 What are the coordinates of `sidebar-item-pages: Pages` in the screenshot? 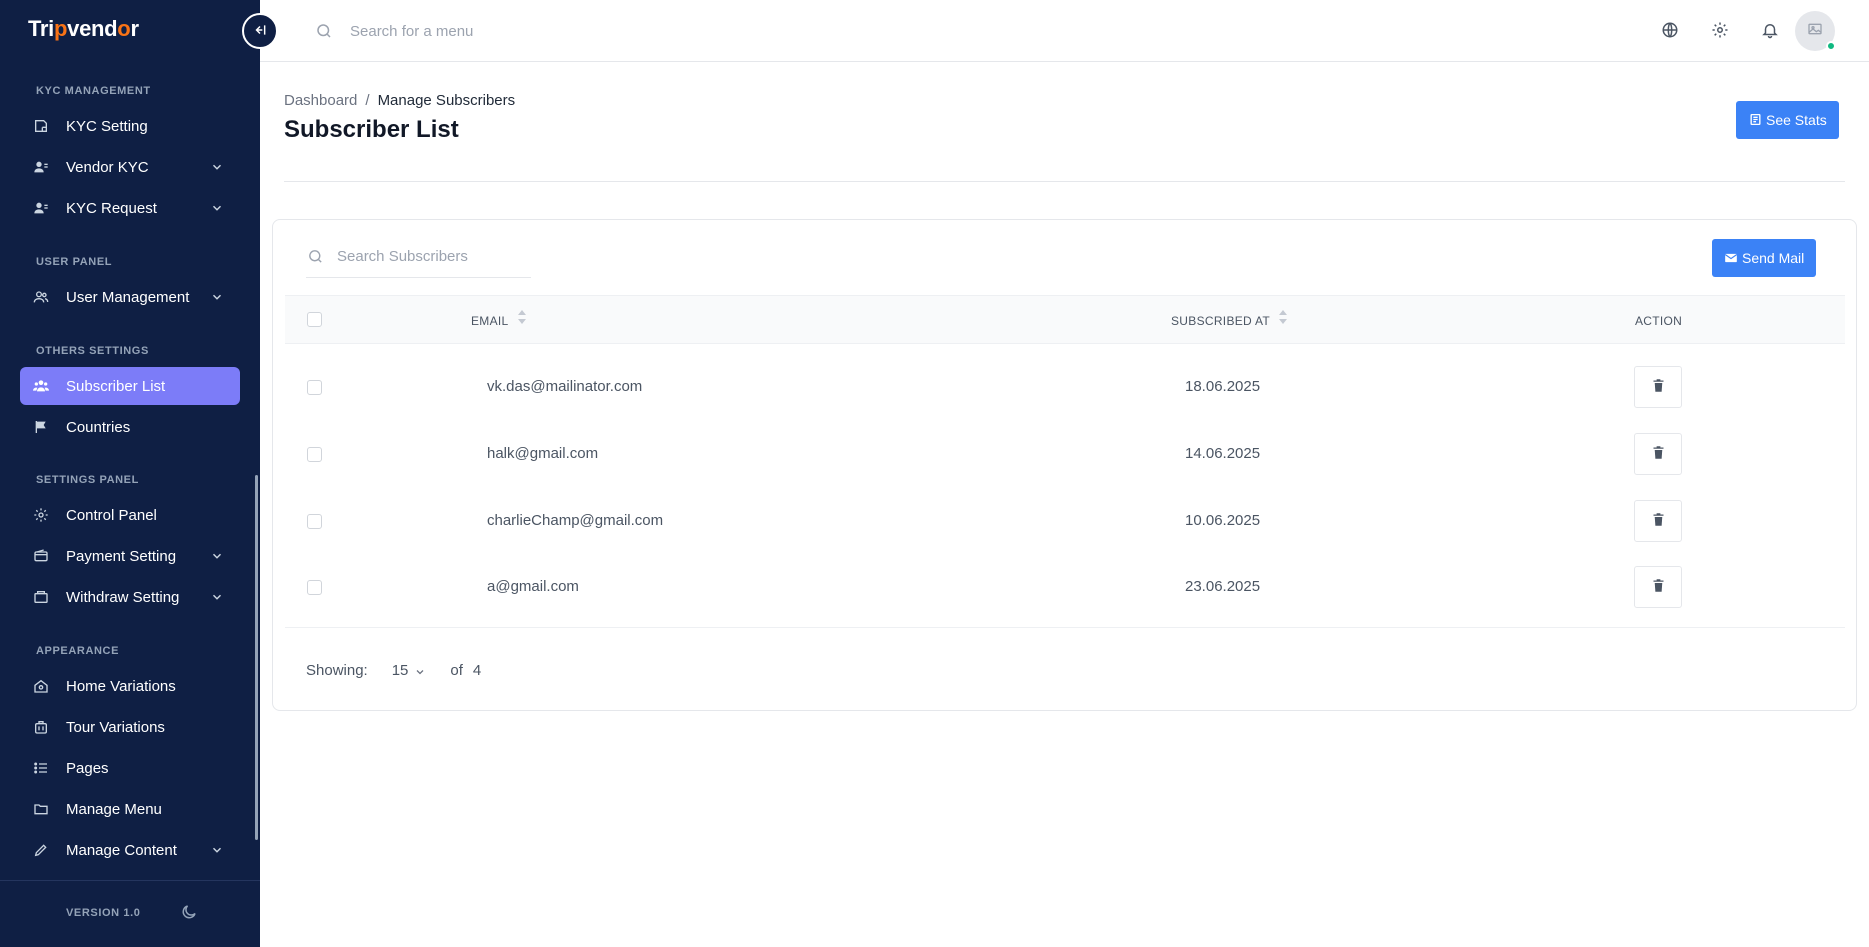 It's located at (130, 768).